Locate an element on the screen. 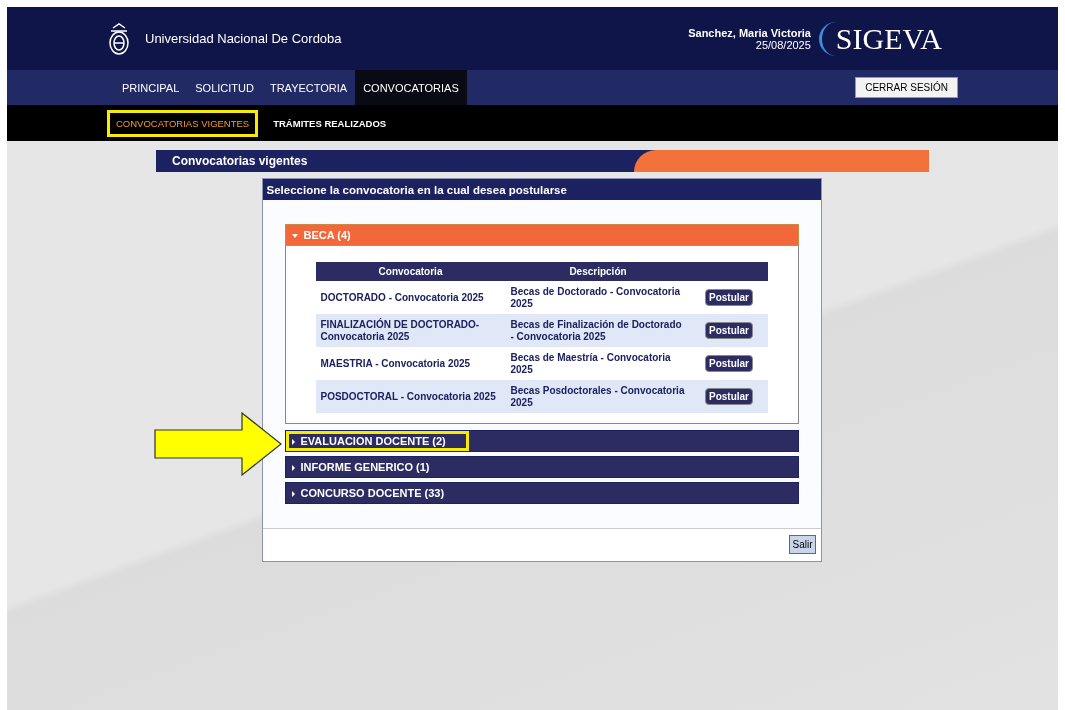  page-title: Convocatorias vigentes is located at coordinates (239, 161).